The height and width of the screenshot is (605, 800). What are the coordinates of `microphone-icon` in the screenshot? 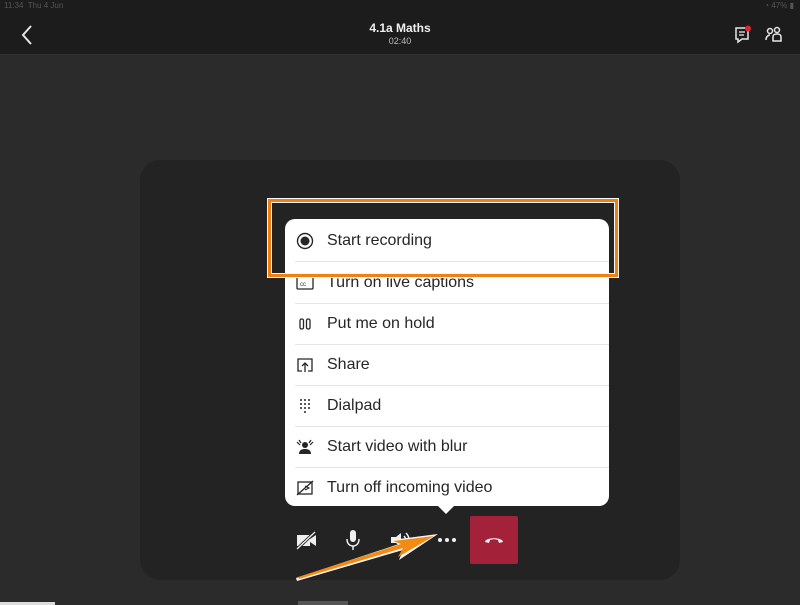 It's located at (353, 540).